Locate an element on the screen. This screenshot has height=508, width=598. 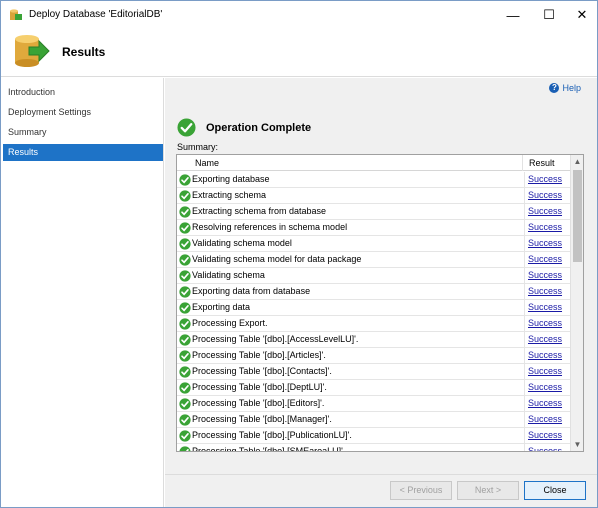
operation-status-title: Operation Complete is located at coordinates (259, 128).